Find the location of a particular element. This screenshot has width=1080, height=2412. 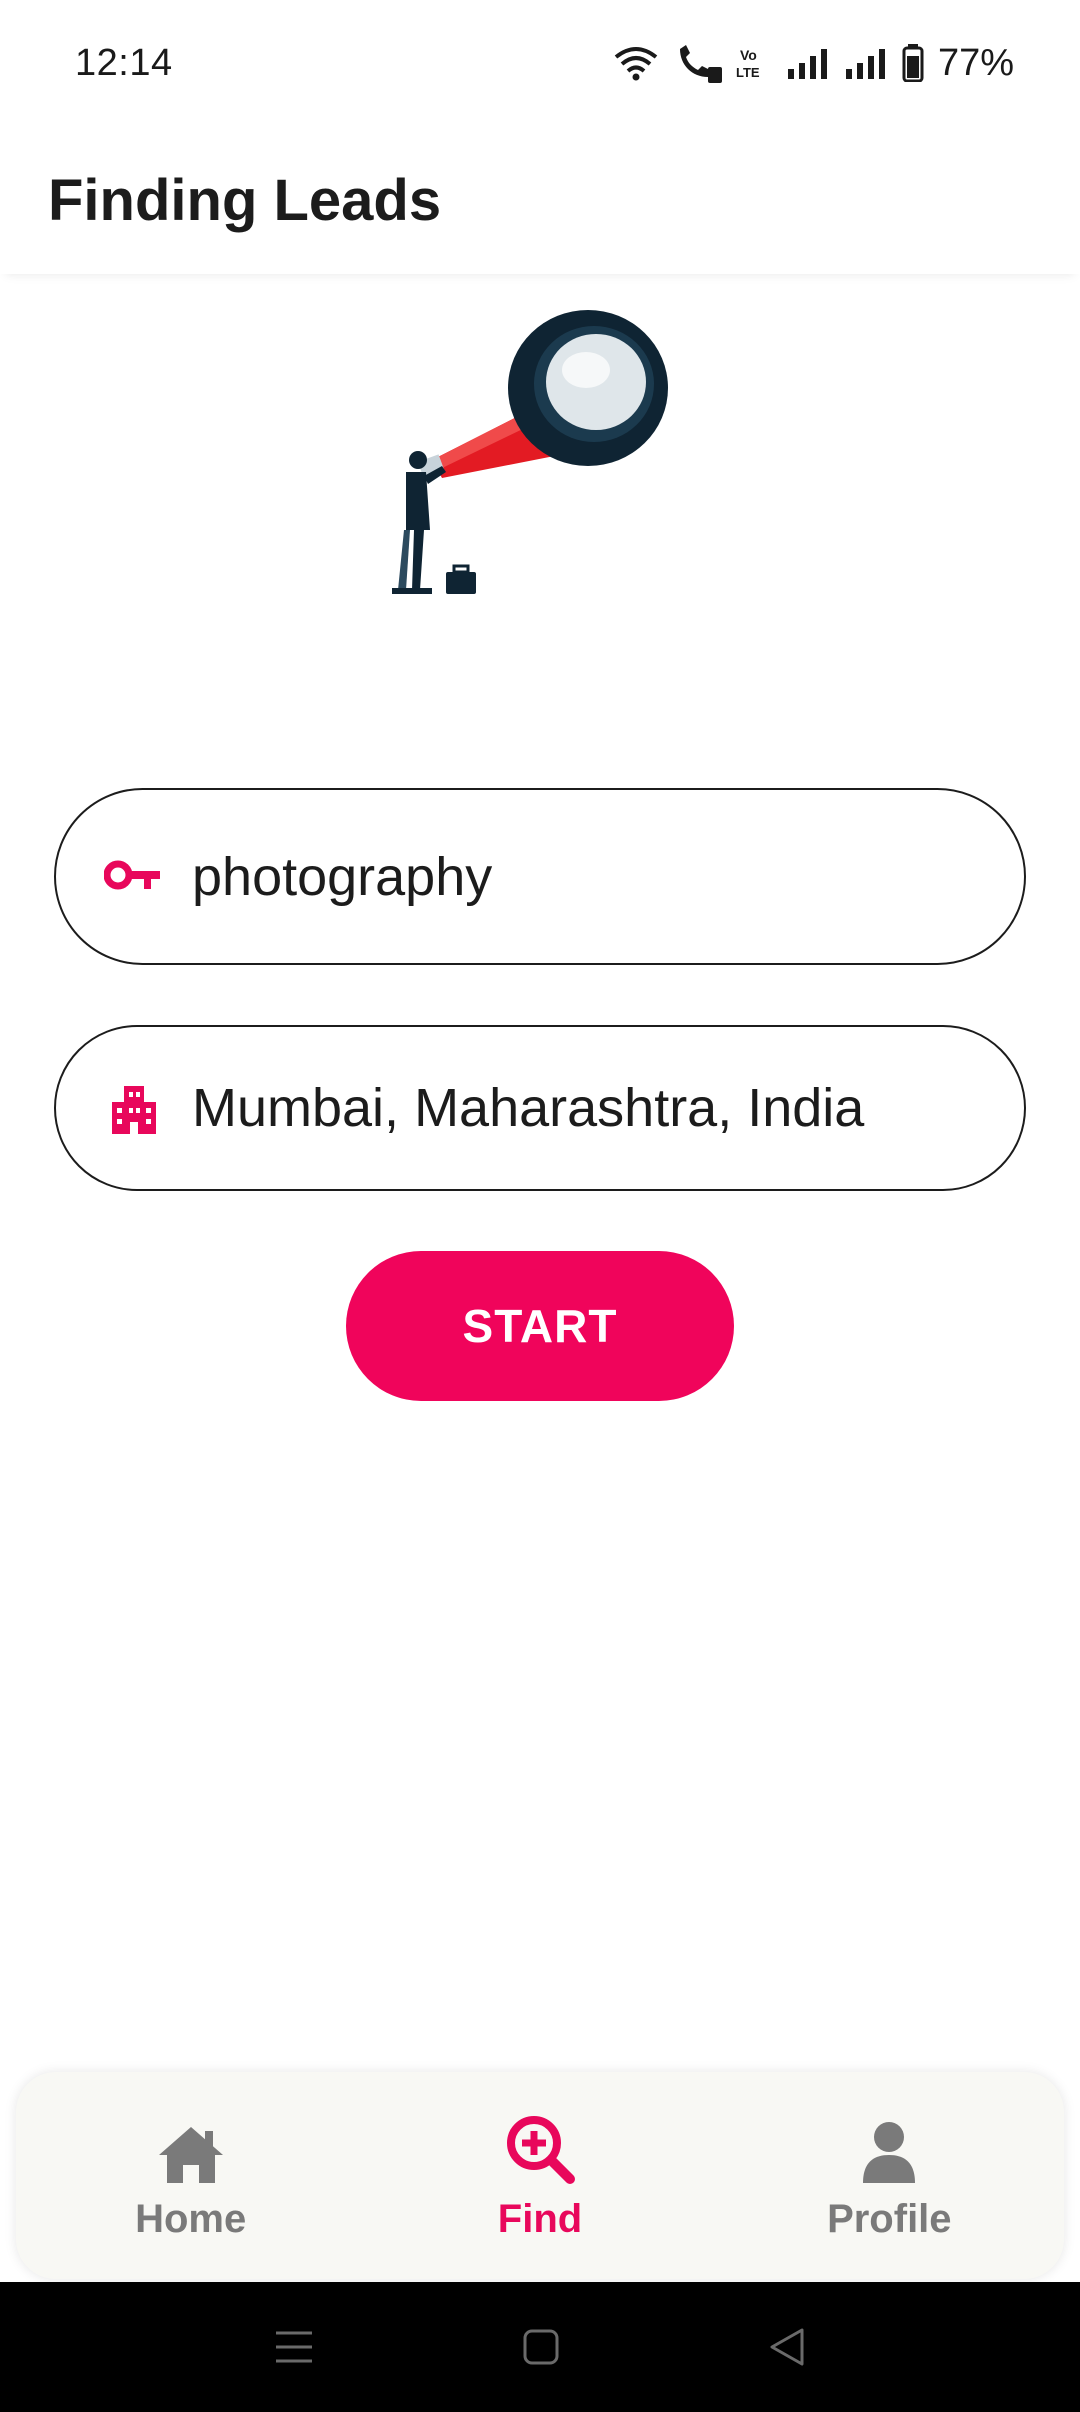

status-time: 12:14 is located at coordinates (124, 62).